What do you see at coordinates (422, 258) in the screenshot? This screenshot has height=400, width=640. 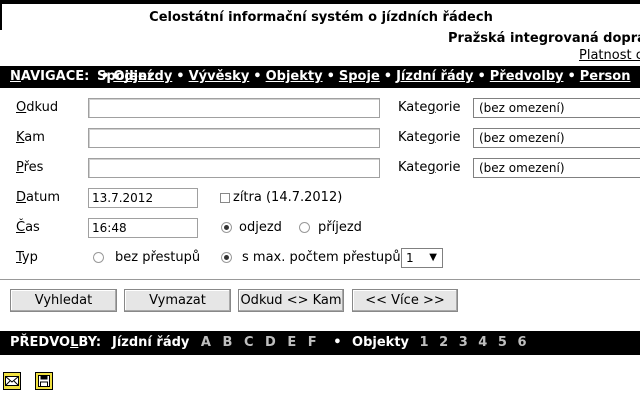 I see `max-transfer-select: 1 ▼` at bounding box center [422, 258].